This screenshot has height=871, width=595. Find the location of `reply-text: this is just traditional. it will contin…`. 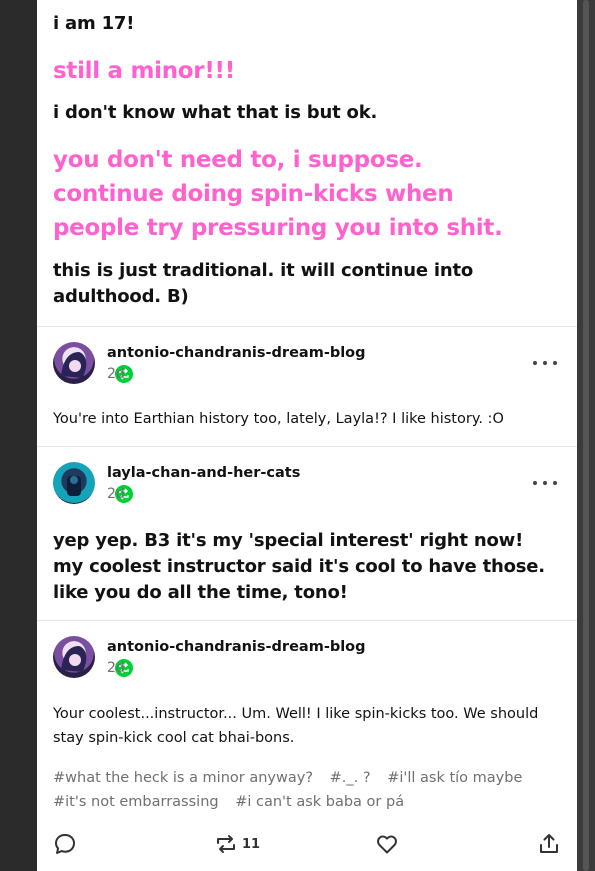

reply-text: this is just traditional. it will contin… is located at coordinates (263, 283).